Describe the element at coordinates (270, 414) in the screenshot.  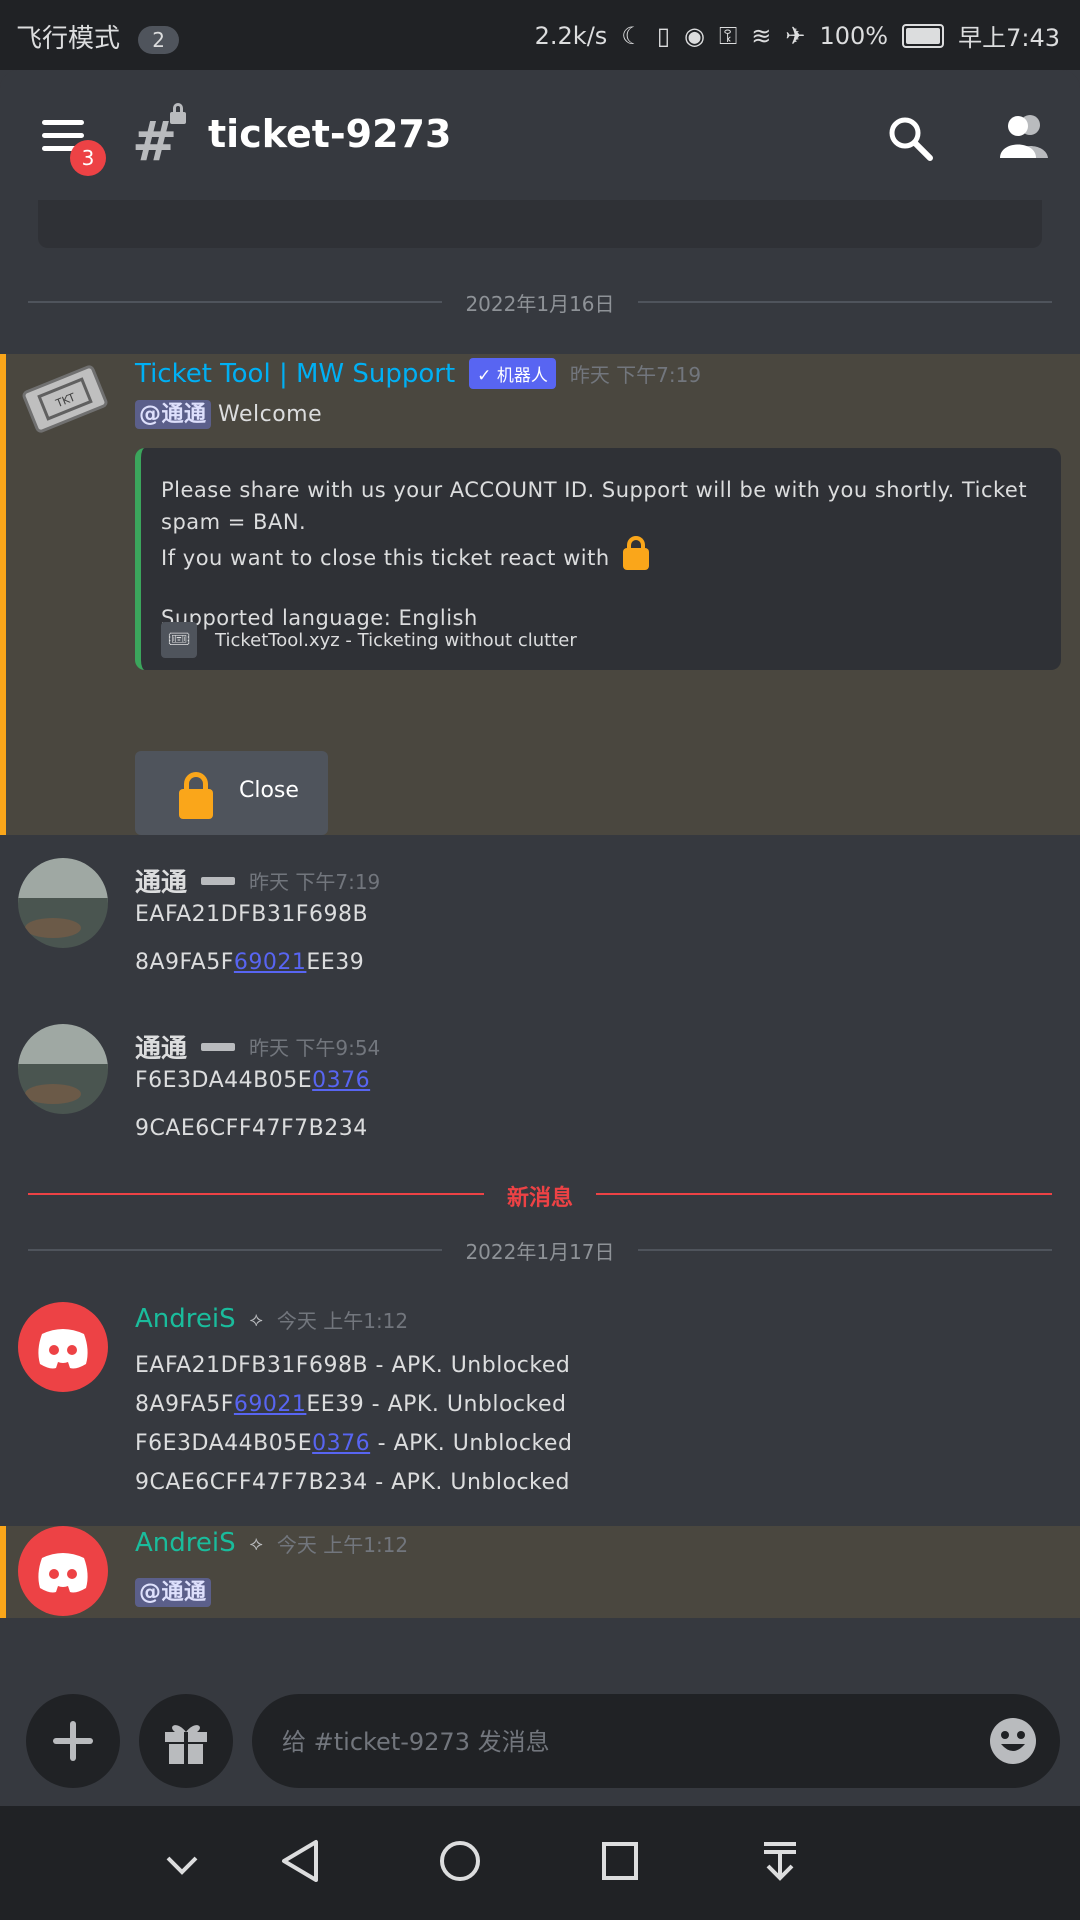
I see `message-text: Welcome` at that location.